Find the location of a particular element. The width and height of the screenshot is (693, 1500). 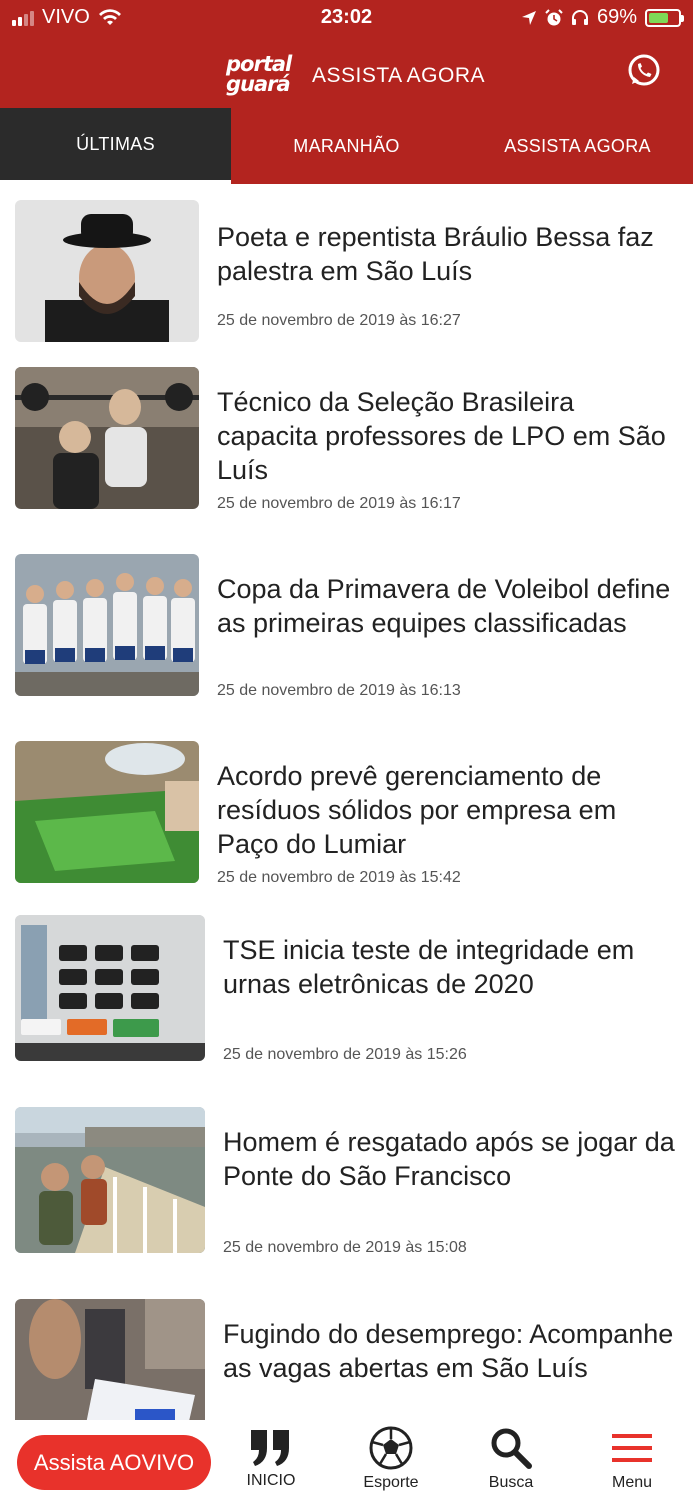

whatsapp-icon is located at coordinates (644, 71).